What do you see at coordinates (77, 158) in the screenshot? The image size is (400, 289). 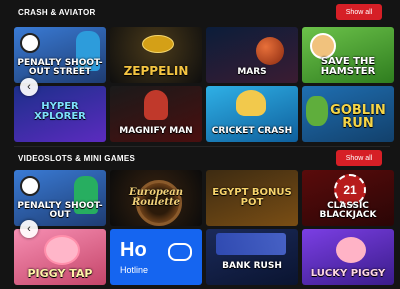 I see `section-title: VIDEOSLOTS & MINI GAMES` at bounding box center [77, 158].